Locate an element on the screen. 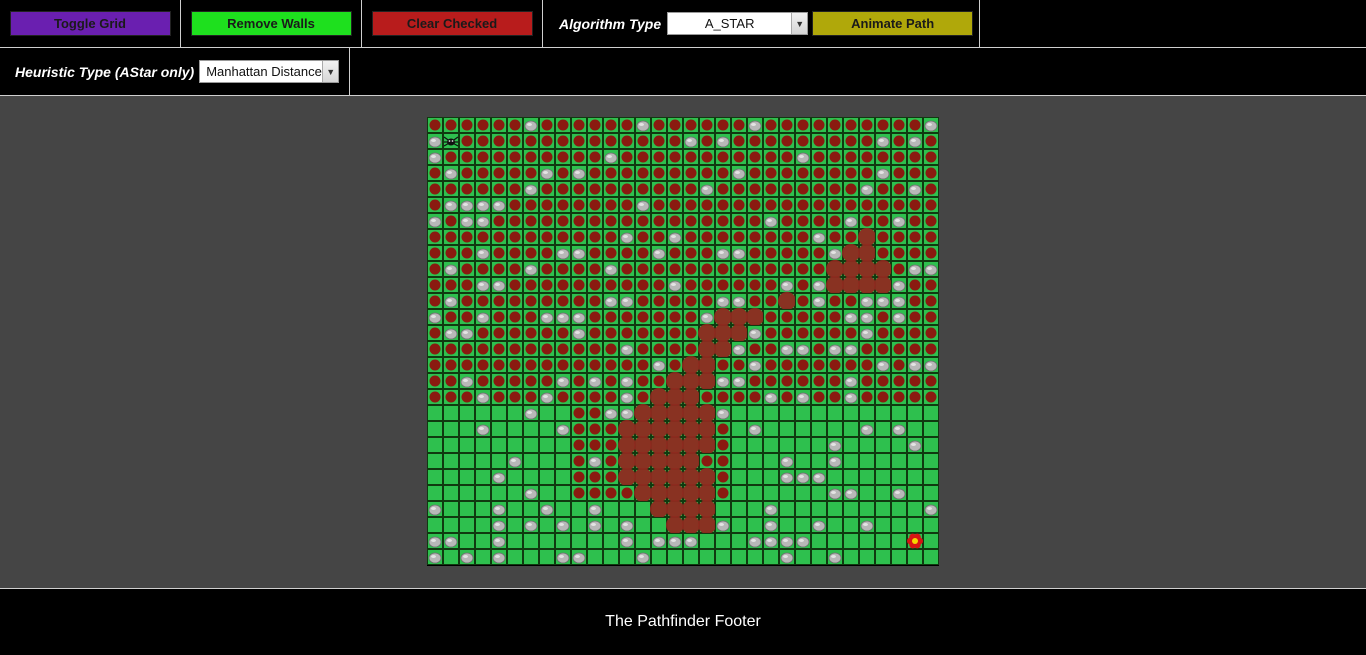 This screenshot has width=1366, height=655. clear-checked-button: Clear Checked is located at coordinates (452, 23).